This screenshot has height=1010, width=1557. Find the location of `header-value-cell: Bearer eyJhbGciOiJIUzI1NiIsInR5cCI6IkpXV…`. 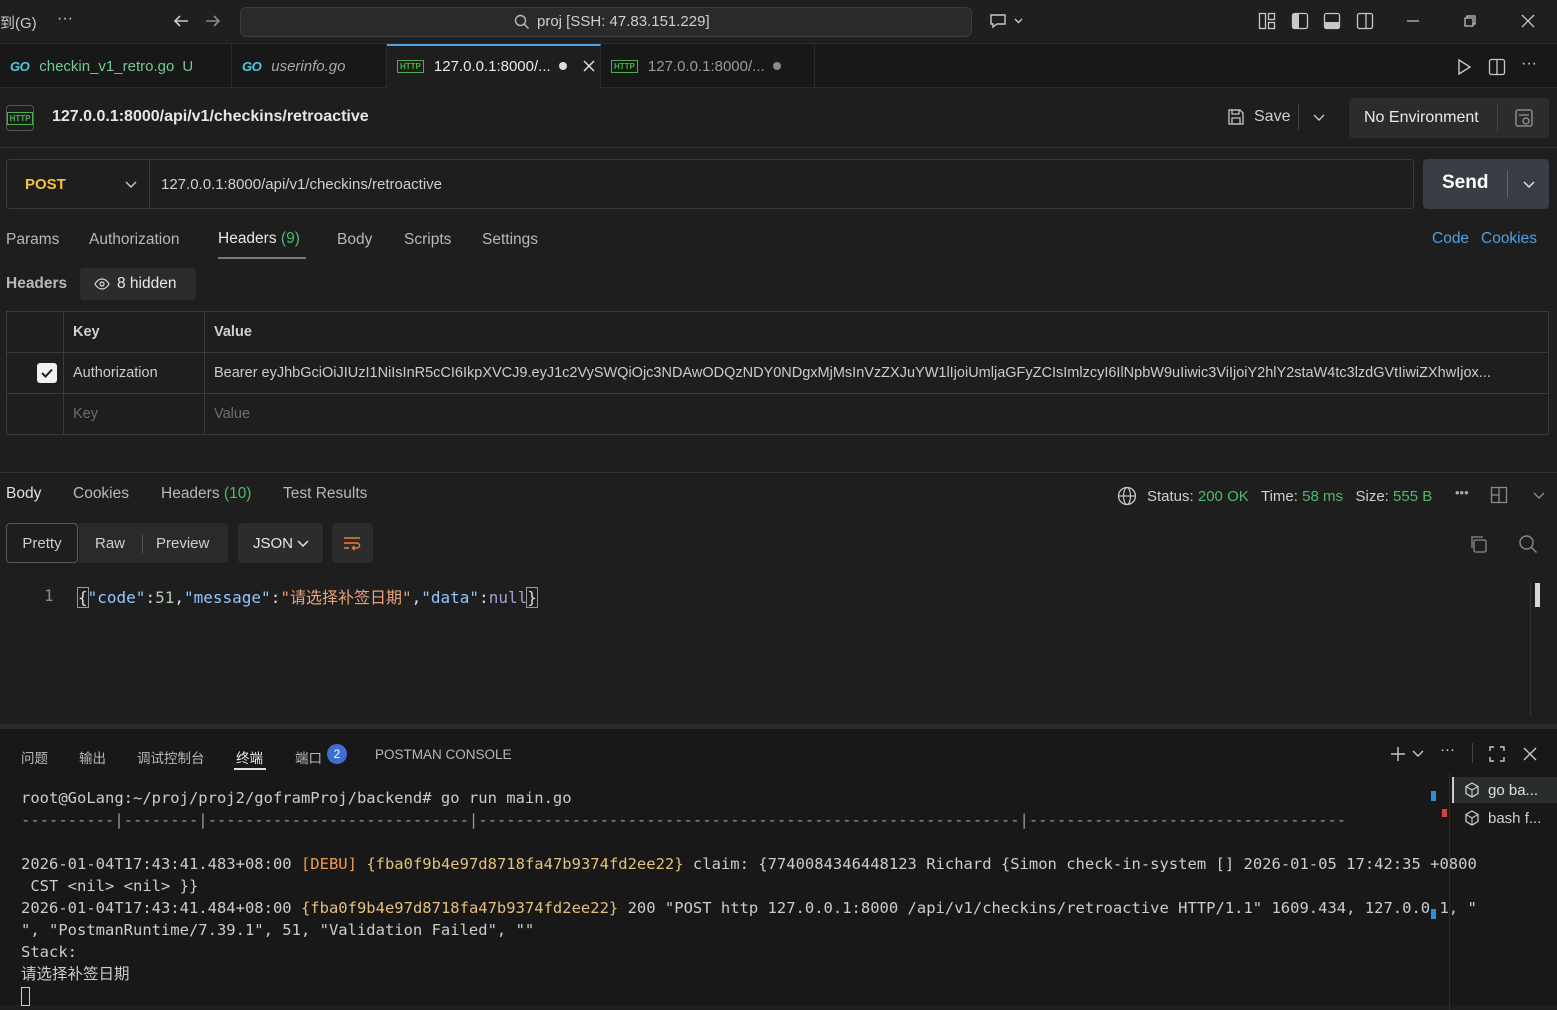

header-value-cell: Bearer eyJhbGciOiJIUzI1NiIsInR5cCI6IkpXV… is located at coordinates (876, 373).